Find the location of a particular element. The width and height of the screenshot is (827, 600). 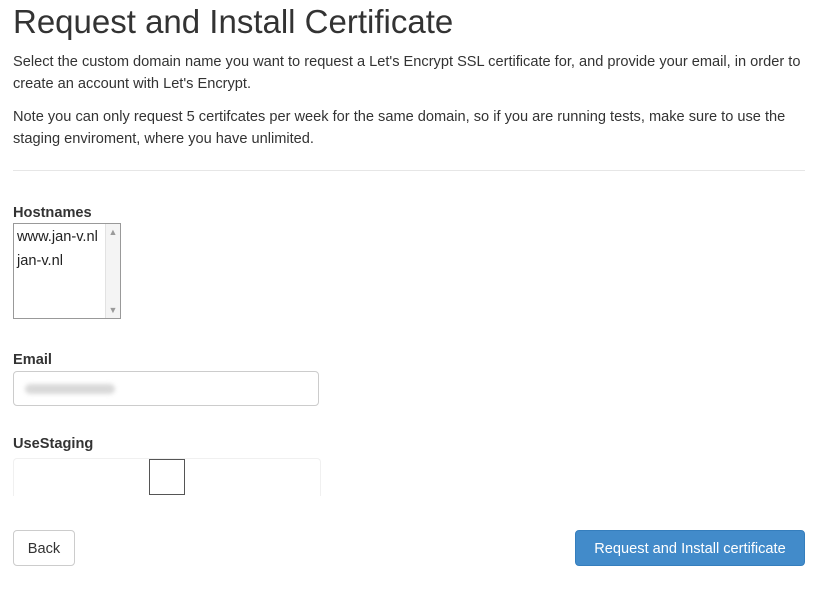

use-staging-checkbox is located at coordinates (167, 477).